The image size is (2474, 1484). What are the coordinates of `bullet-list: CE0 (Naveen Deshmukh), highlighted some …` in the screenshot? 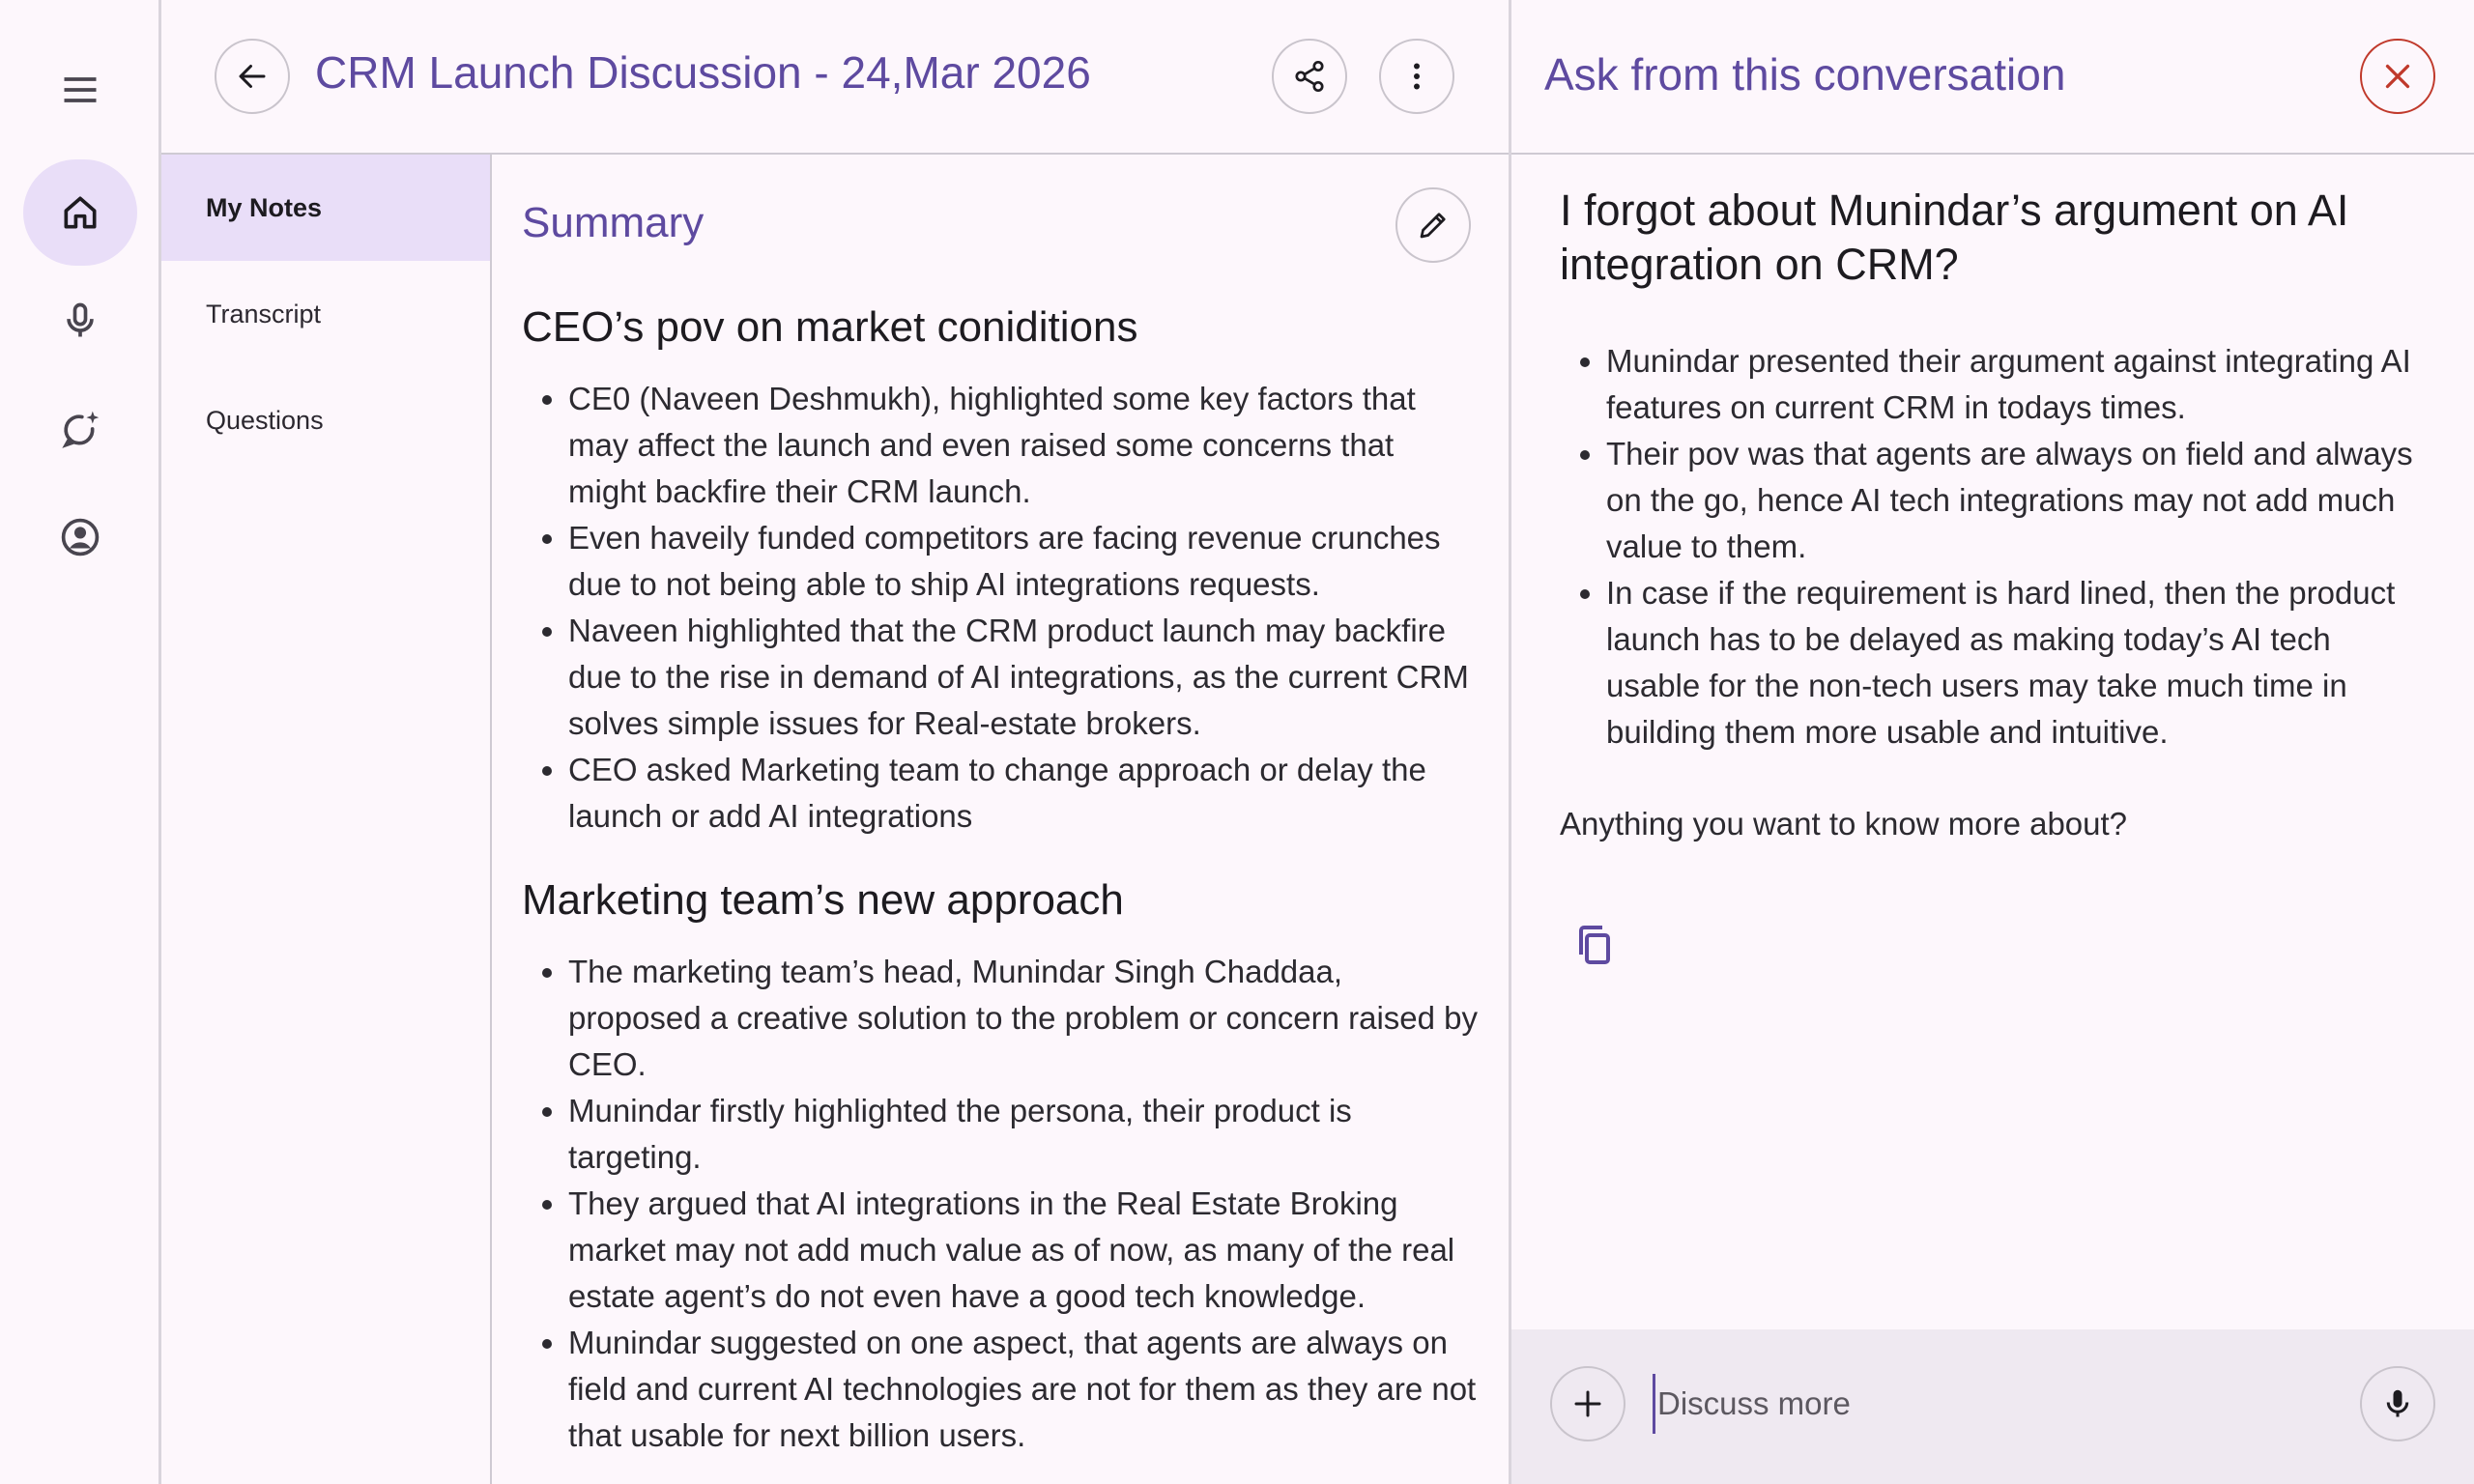 It's located at (1001, 608).